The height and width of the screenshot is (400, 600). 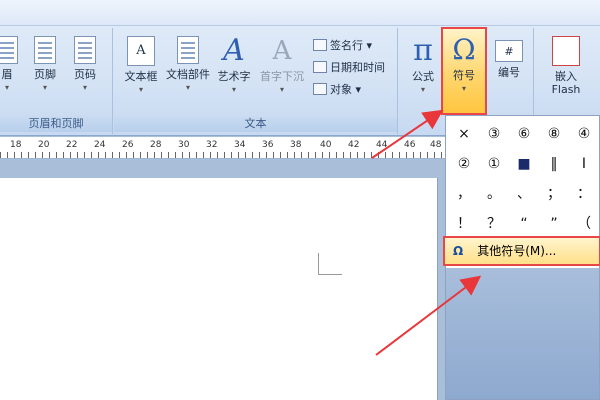 What do you see at coordinates (426, 232) in the screenshot?
I see `annotation-arrows` at bounding box center [426, 232].